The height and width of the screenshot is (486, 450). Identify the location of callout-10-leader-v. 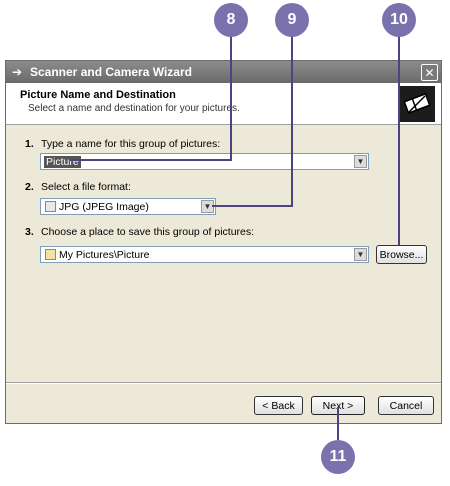
(399, 140).